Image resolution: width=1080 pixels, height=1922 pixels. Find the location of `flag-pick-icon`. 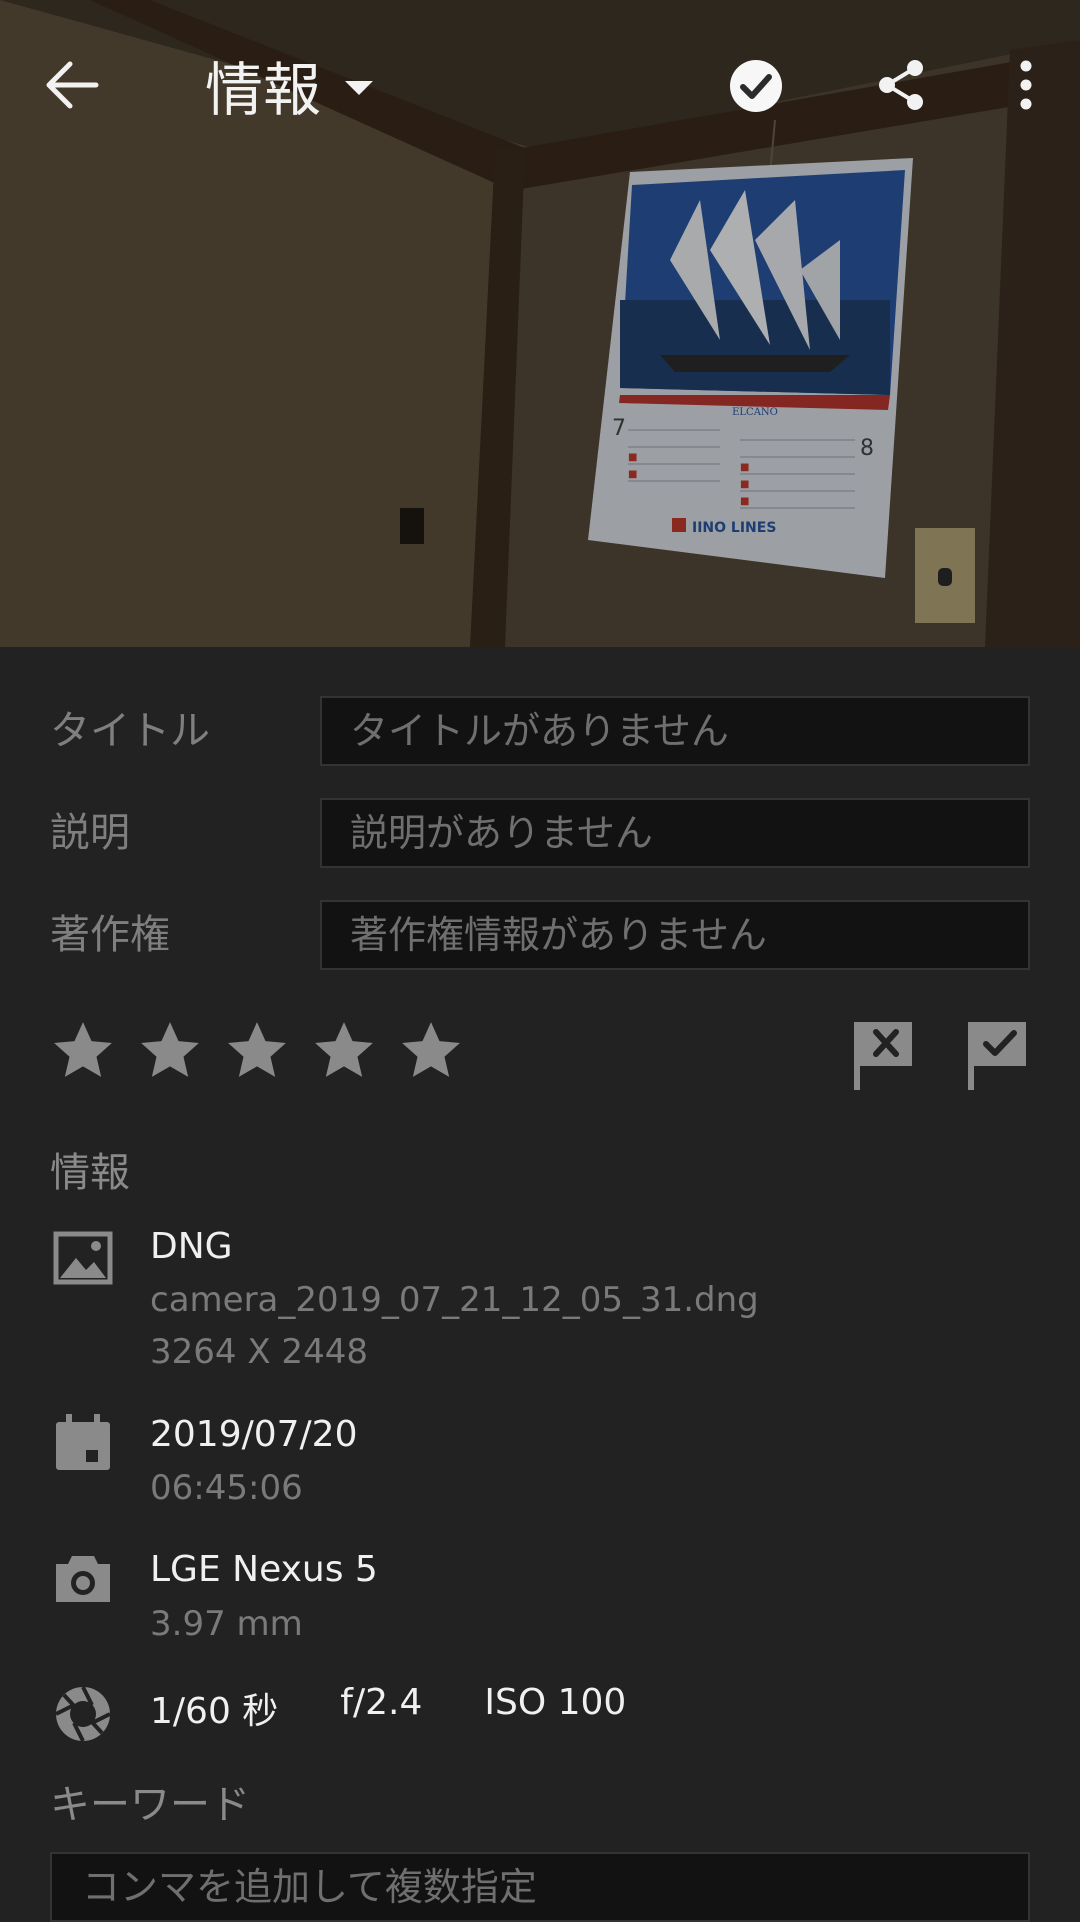

flag-pick-icon is located at coordinates (997, 1056).